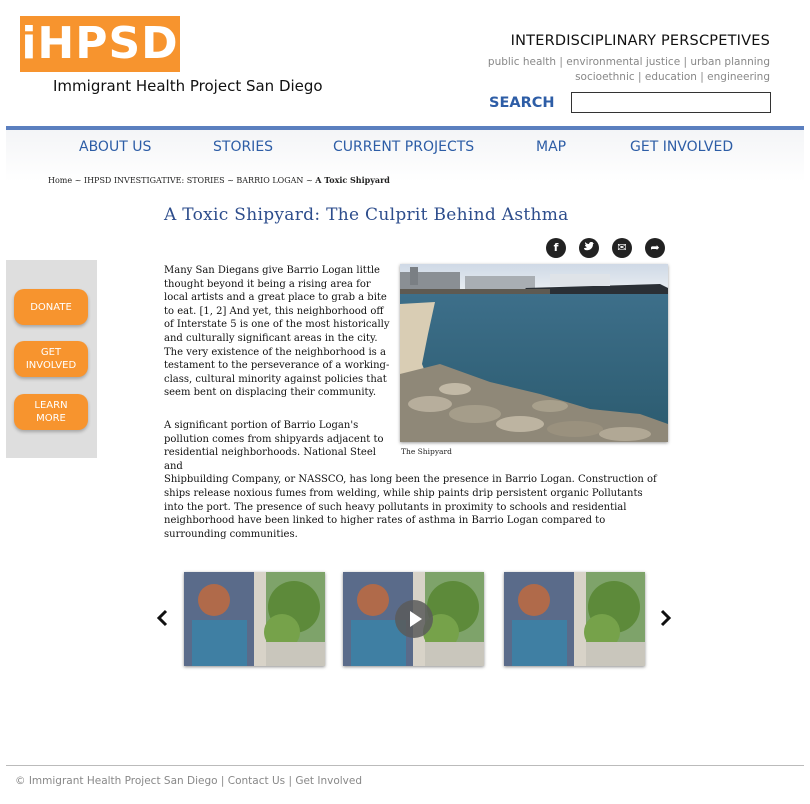 This screenshot has width=810, height=804. Describe the element at coordinates (154, 180) in the screenshot. I see `breadcrumb-stories: IHPSD INVESTIGATIVE: STORIES` at that location.